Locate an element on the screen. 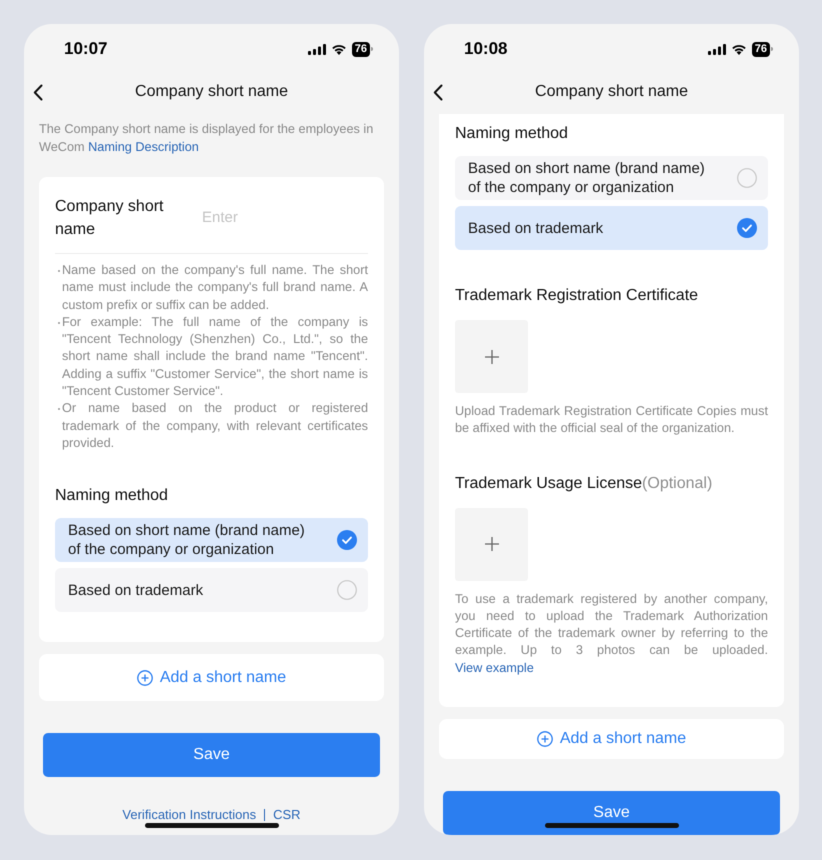 This screenshot has width=822, height=860. optional-note: (Optional) is located at coordinates (677, 484).